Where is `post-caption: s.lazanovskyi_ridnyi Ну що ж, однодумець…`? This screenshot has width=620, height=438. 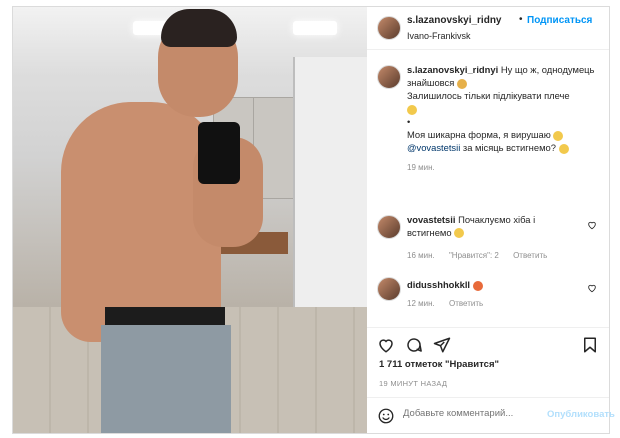
post-caption: s.lazanovskyi_ridnyi Ну що ж, однодумець… is located at coordinates (505, 118).